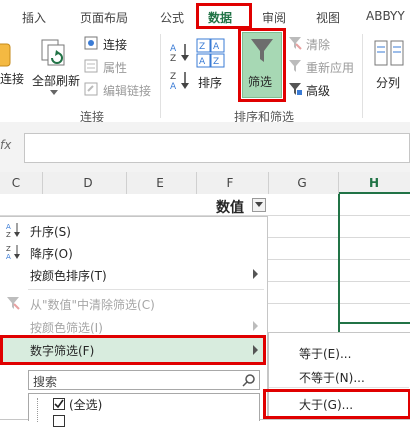  I want to click on formula-input, so click(217, 148).